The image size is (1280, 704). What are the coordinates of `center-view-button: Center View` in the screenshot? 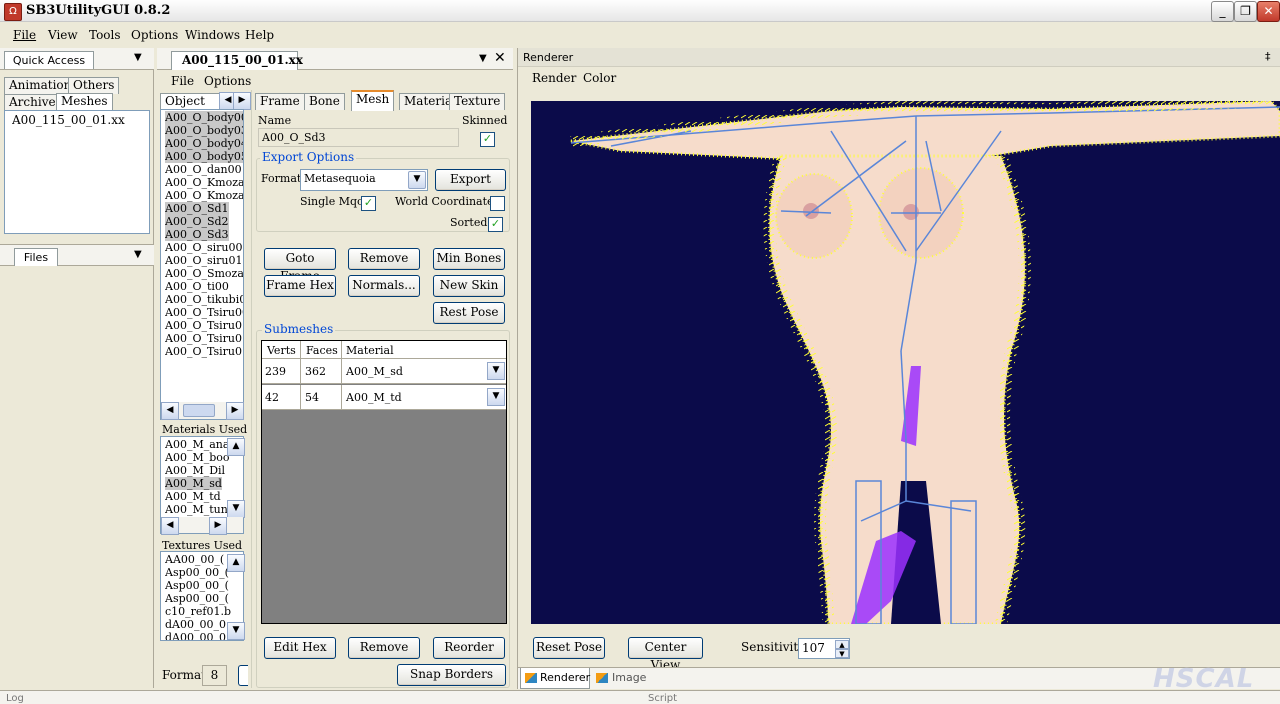 It's located at (665, 654).